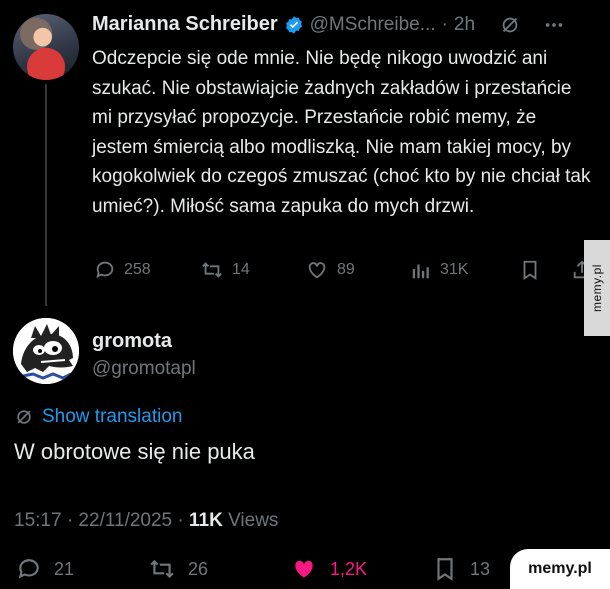 Image resolution: width=610 pixels, height=589 pixels. I want to click on heart-icon, so click(317, 270).